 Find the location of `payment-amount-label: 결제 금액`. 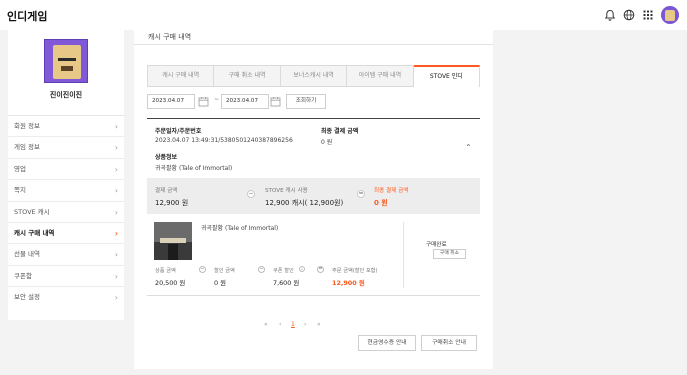

payment-amount-label: 결제 금액 is located at coordinates (166, 191).